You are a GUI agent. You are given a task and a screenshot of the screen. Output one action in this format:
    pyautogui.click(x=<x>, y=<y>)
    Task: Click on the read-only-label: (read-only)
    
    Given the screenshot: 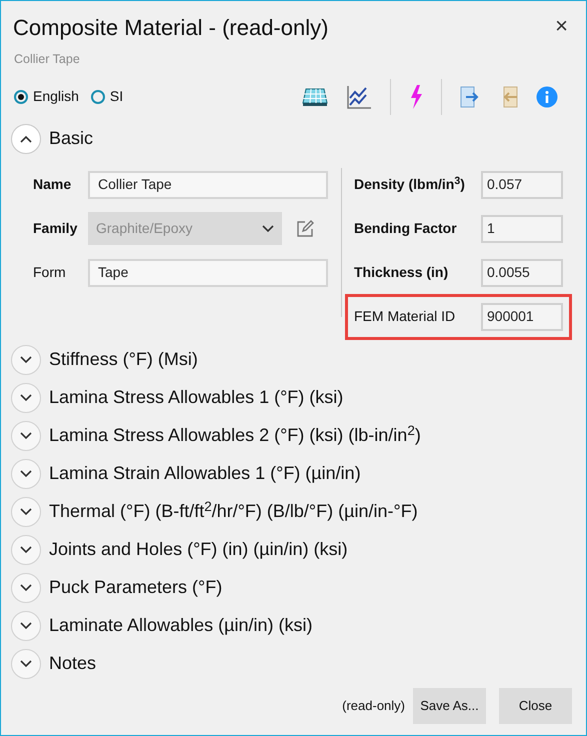 What is the action you would take?
    pyautogui.click(x=373, y=706)
    